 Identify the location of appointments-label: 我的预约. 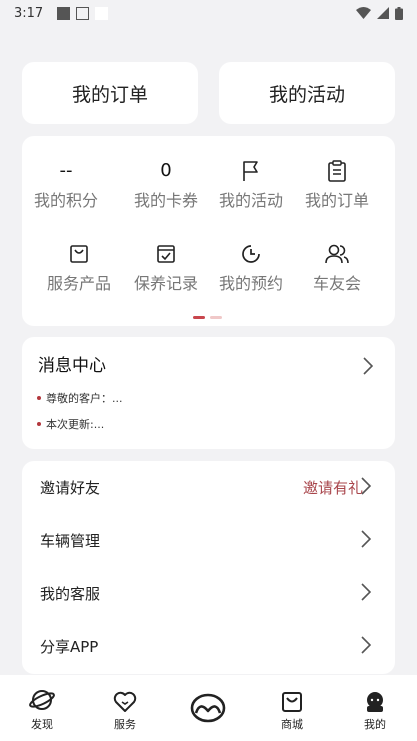
(250, 283).